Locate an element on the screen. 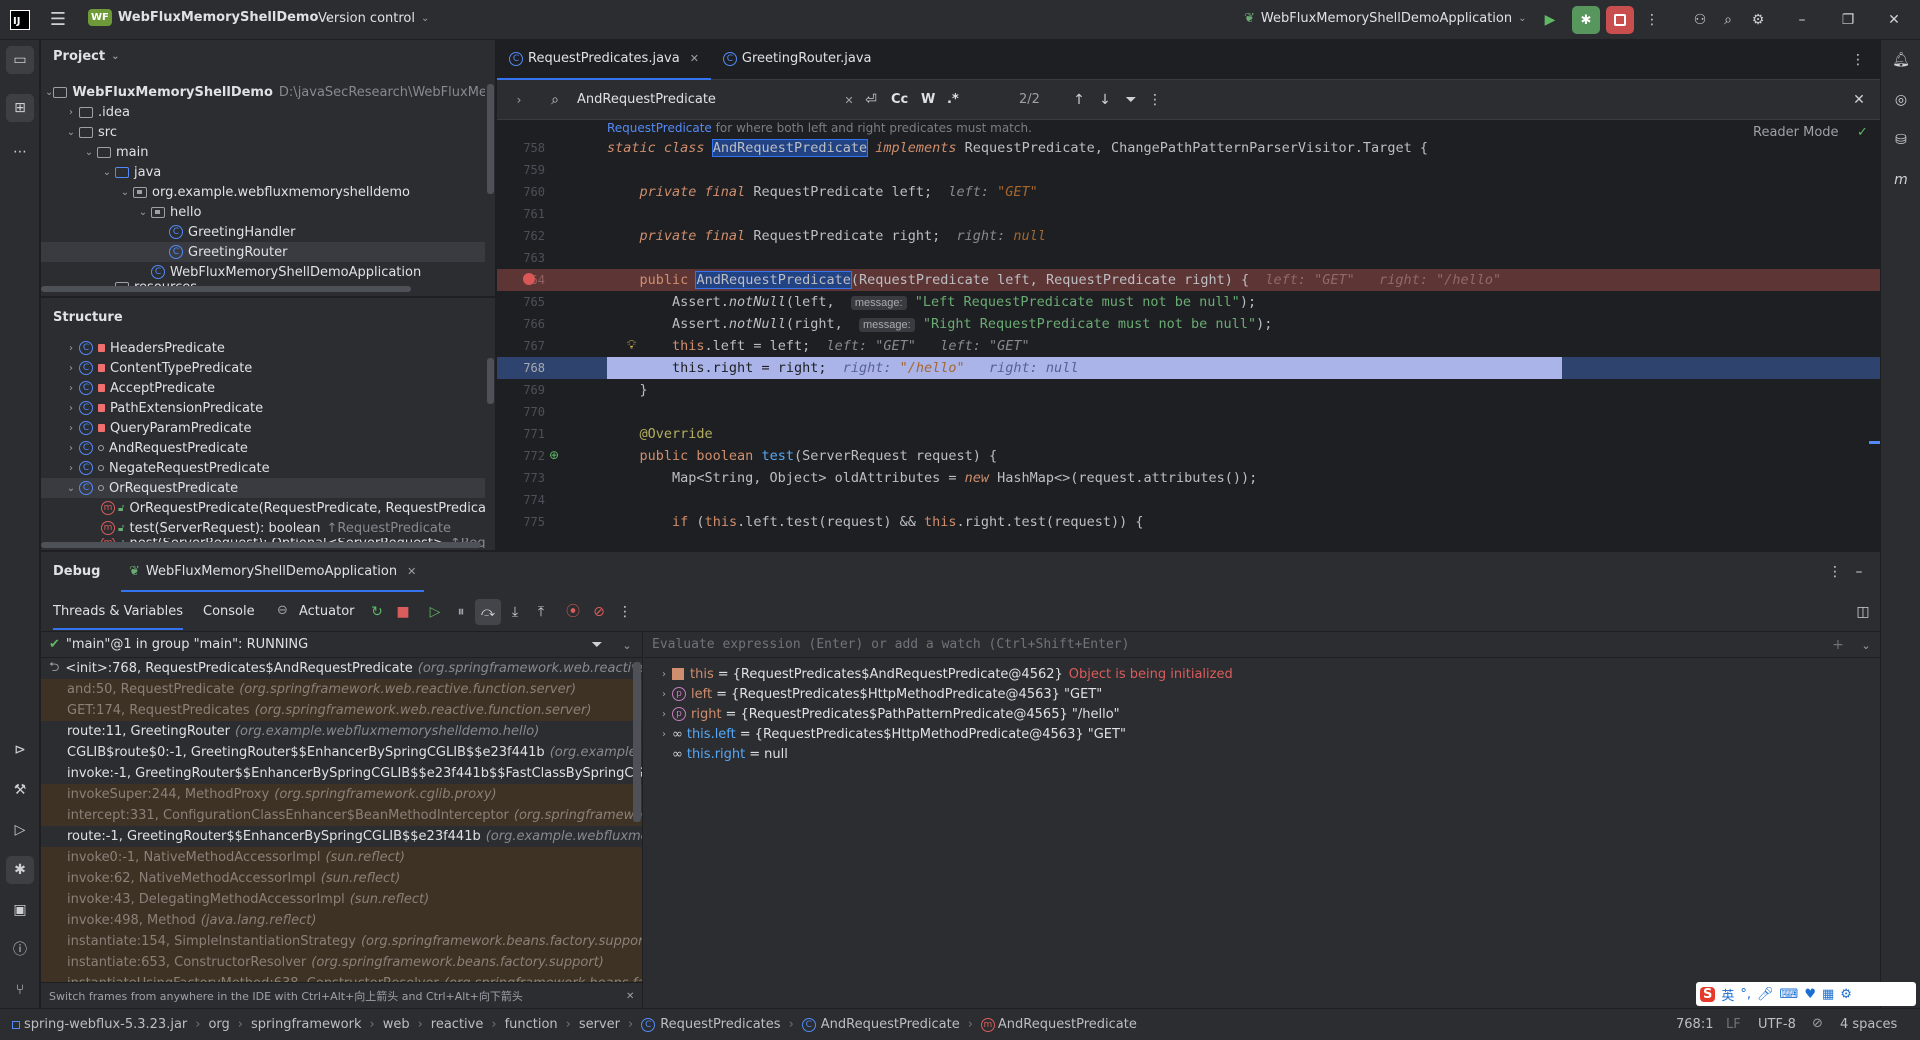  main-menu-icon: ☰ is located at coordinates (58, 20).